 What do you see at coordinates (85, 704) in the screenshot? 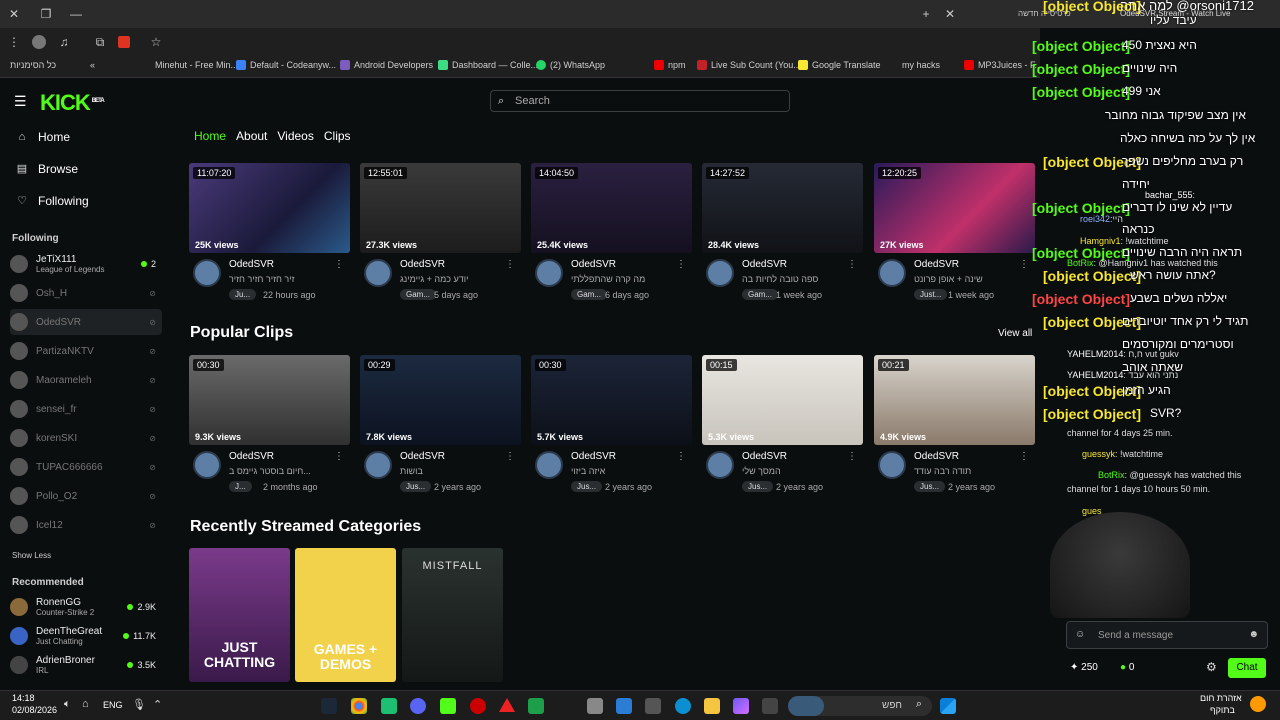
I see `wifi-icon: ⌂` at bounding box center [85, 704].